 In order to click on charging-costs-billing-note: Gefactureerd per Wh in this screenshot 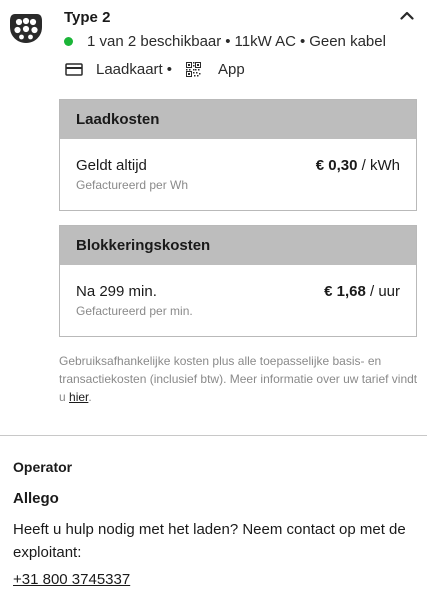, I will do `click(132, 185)`.